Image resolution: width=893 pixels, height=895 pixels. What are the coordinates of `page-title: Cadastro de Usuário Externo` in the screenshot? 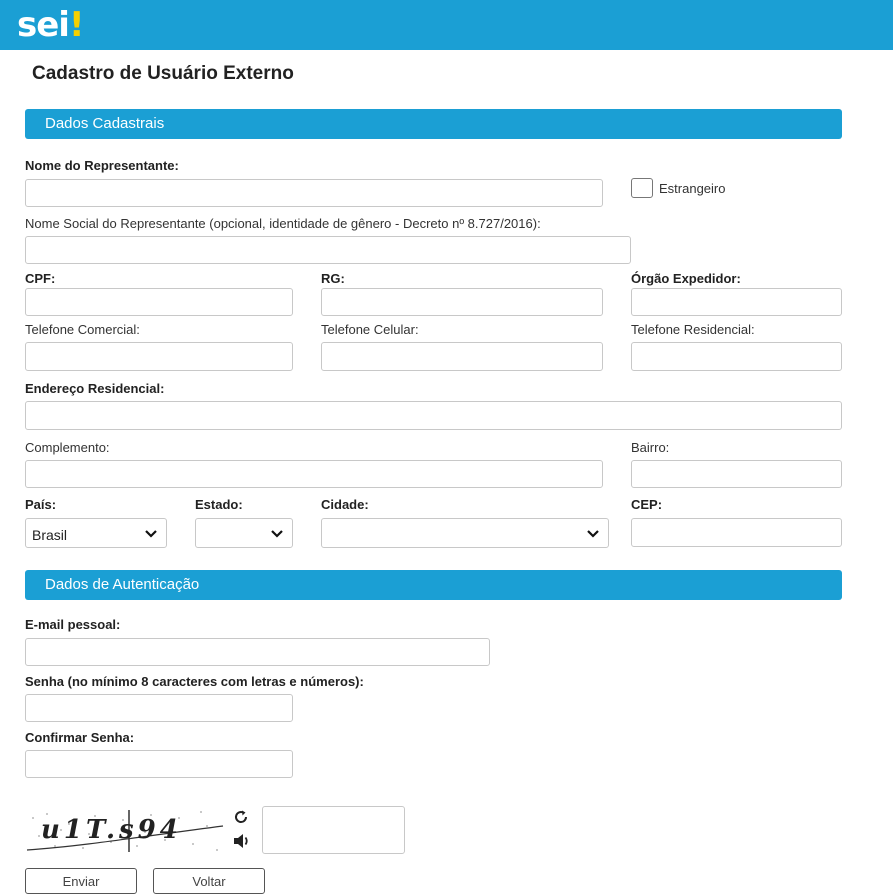 It's located at (163, 73).